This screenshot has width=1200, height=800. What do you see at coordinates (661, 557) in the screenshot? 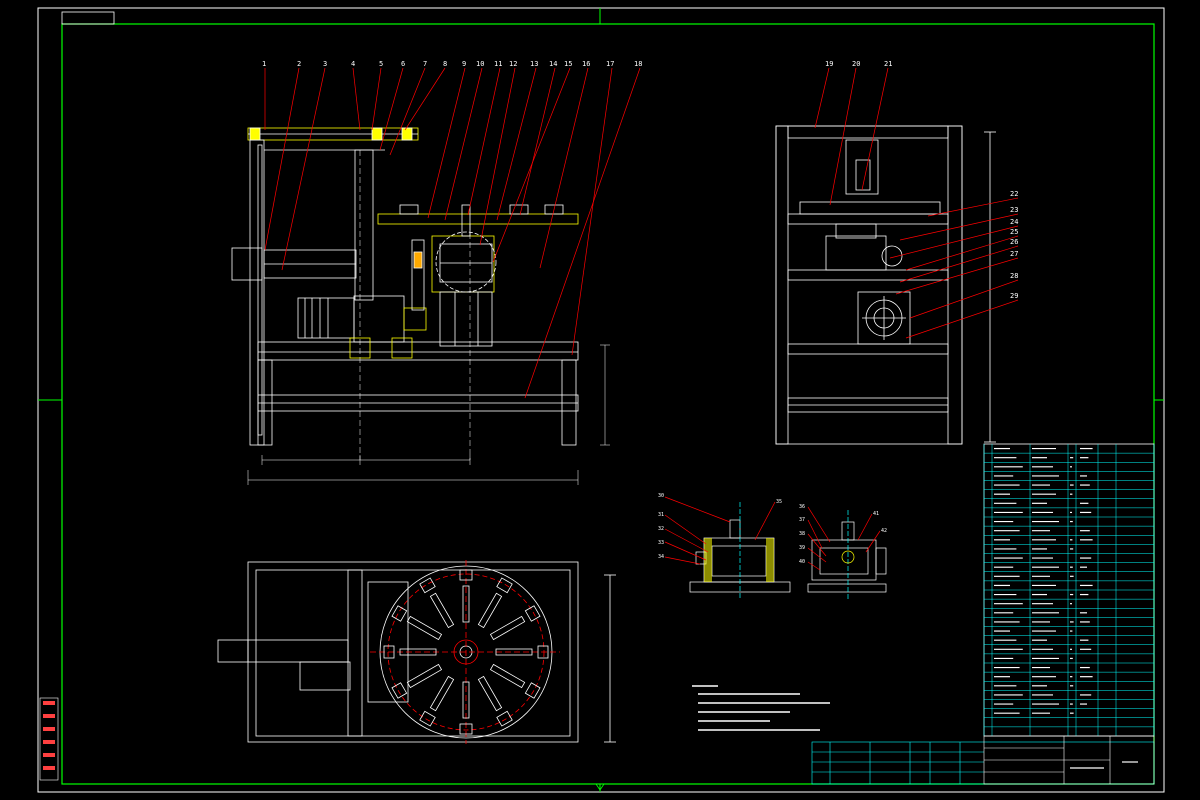
I see `svg-text: 34` at bounding box center [661, 557].